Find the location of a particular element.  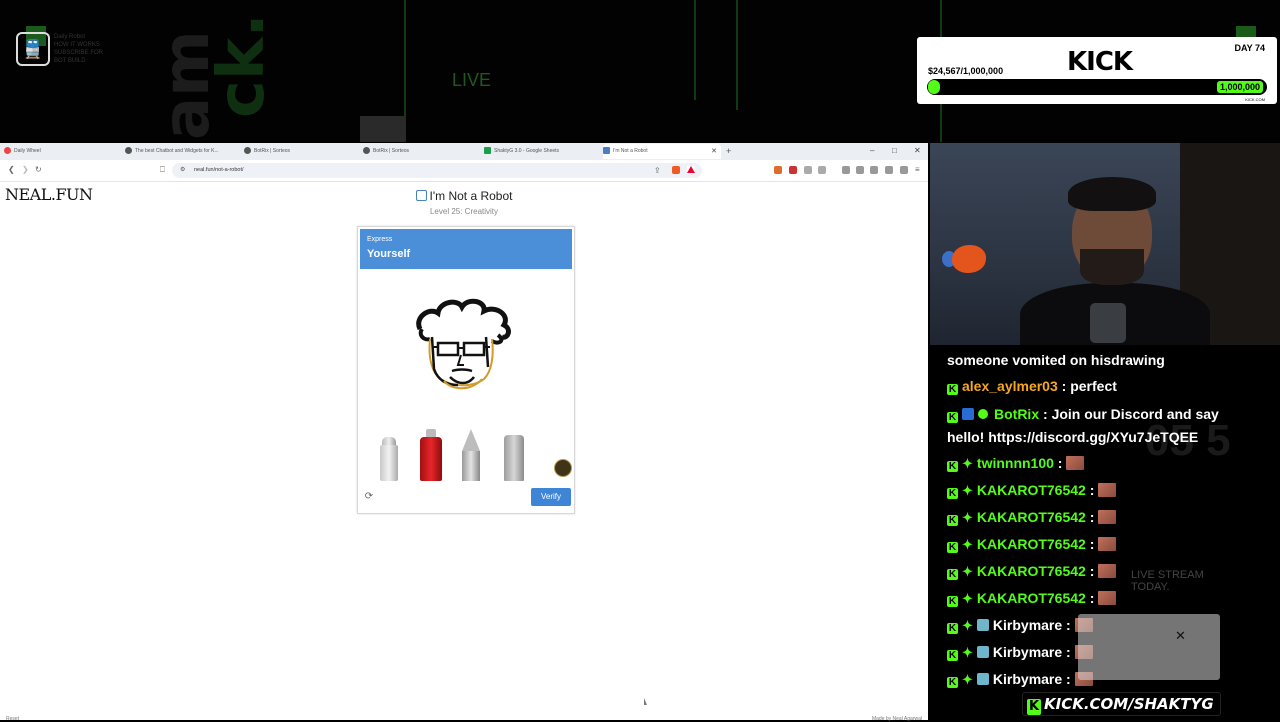

forward-icon: ❯ is located at coordinates (25, 170).